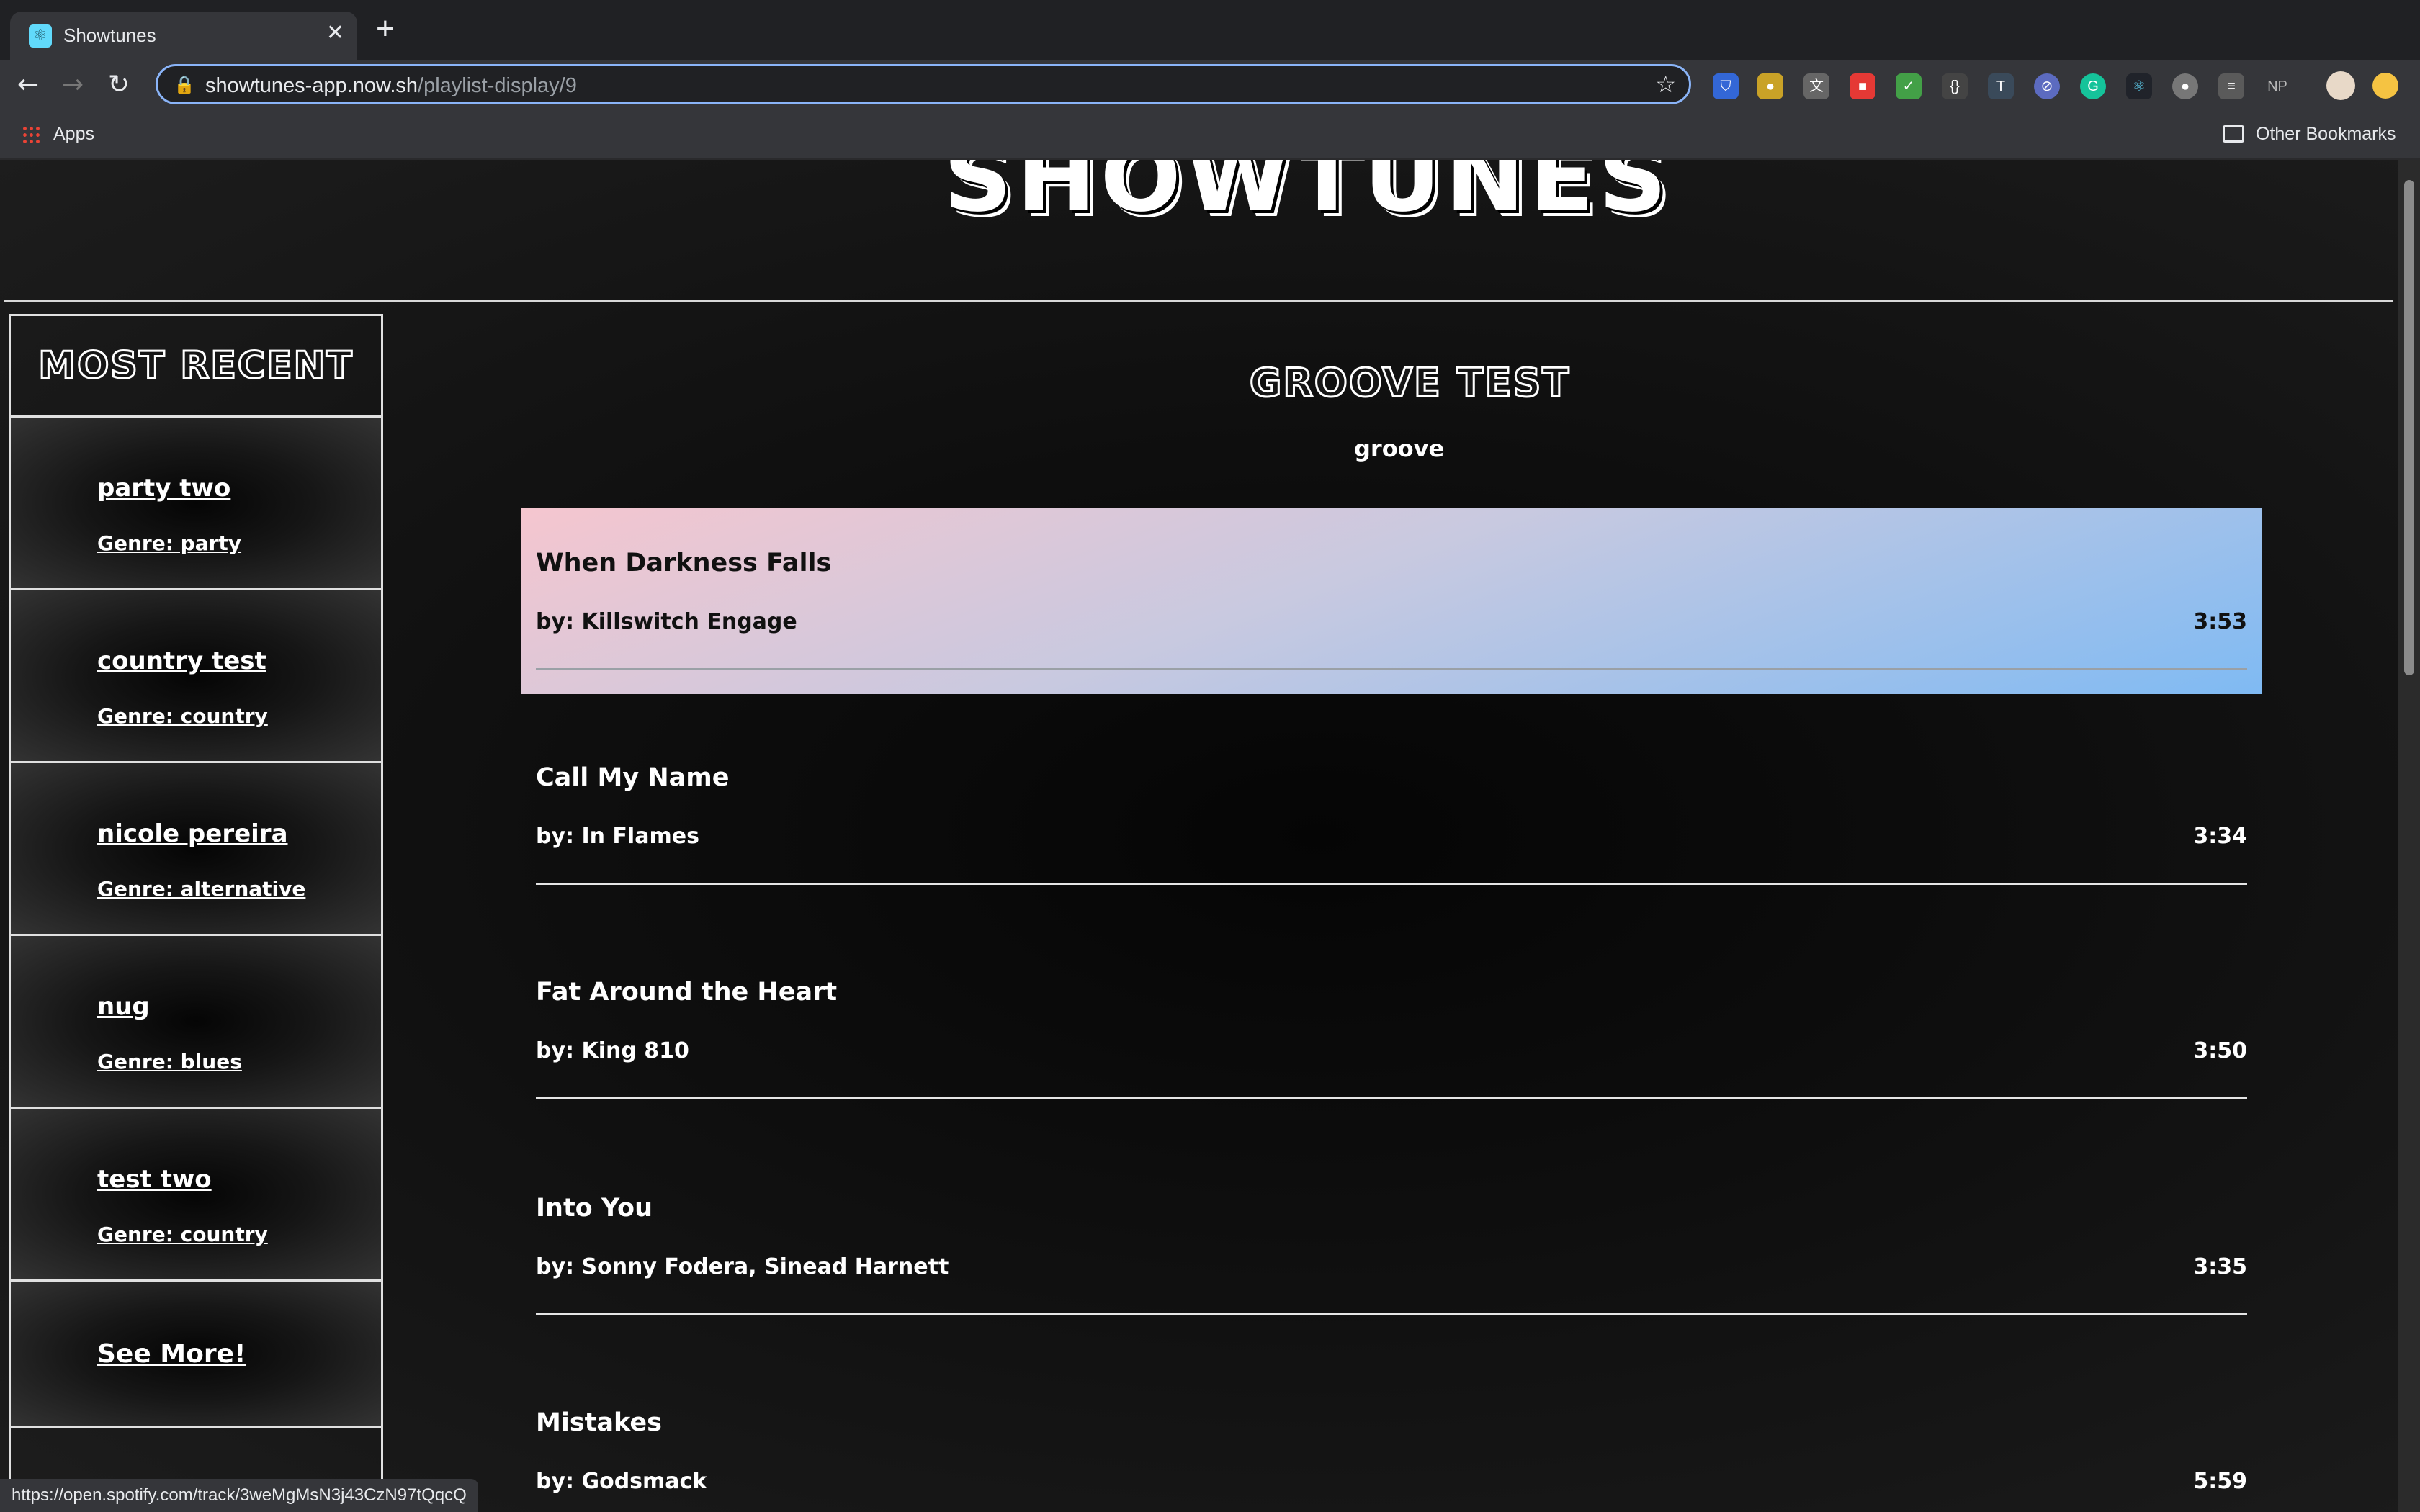 The width and height of the screenshot is (2420, 1512). Describe the element at coordinates (633, 777) in the screenshot. I see `track-name: Call My Name` at that location.